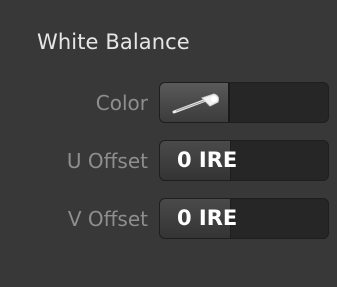 Image resolution: width=337 pixels, height=287 pixels. I want to click on eyedropper-button, so click(195, 102).